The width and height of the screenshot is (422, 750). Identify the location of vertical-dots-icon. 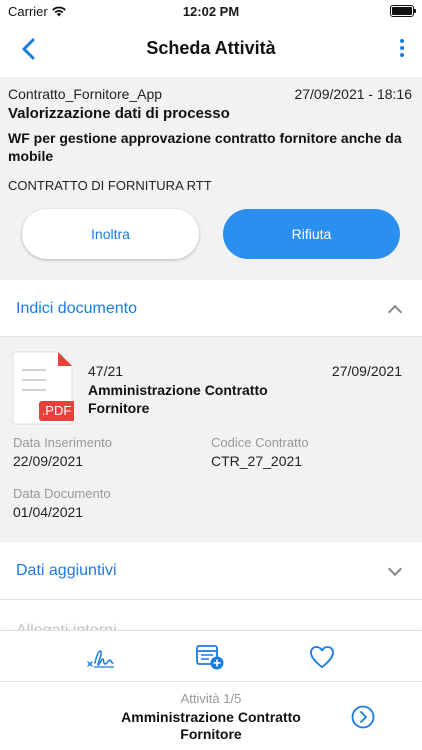
(402, 41).